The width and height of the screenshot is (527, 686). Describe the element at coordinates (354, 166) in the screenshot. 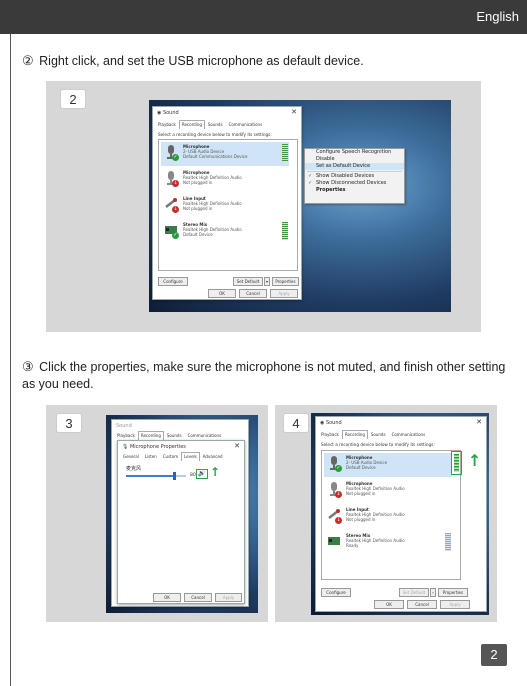

I see `menu-item-set-default: Set as Default Device` at that location.